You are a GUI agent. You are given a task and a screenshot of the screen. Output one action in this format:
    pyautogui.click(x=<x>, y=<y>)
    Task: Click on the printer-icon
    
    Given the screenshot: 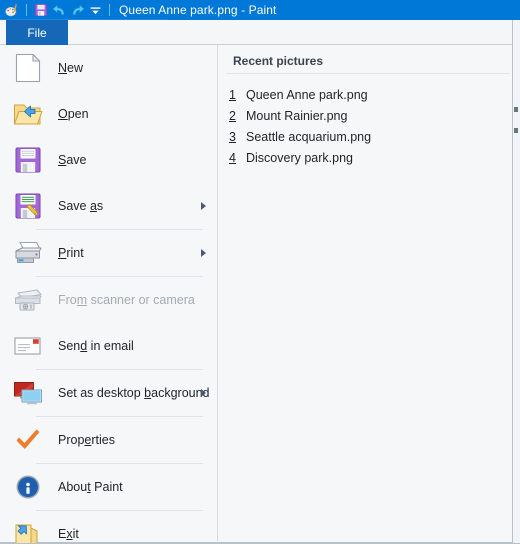 What is the action you would take?
    pyautogui.click(x=28, y=253)
    